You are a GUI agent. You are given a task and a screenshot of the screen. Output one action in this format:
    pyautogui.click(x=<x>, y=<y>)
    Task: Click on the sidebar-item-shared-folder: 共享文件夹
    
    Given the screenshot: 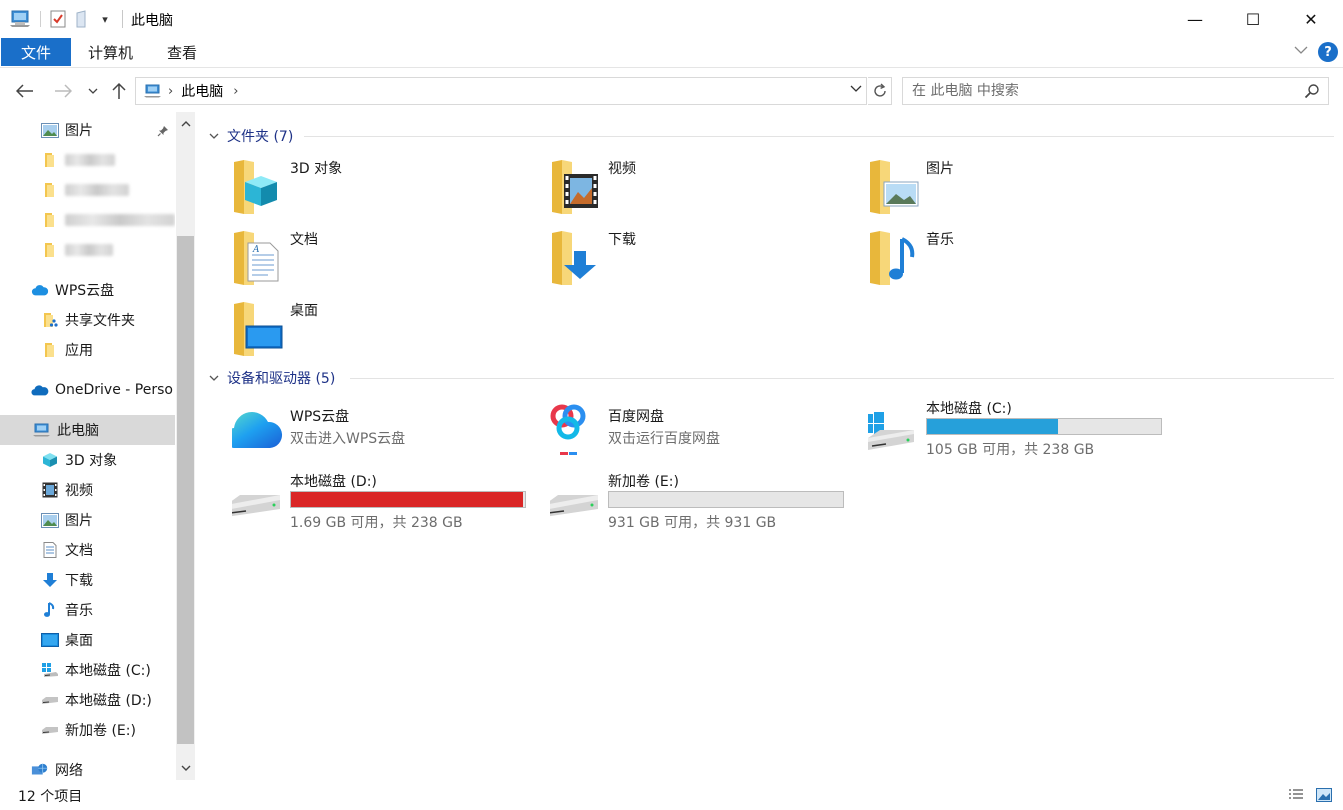 What is the action you would take?
    pyautogui.click(x=87, y=320)
    